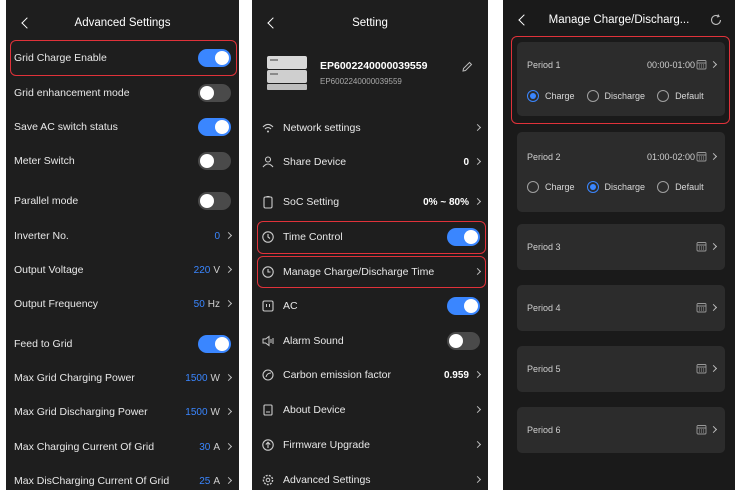 The image size is (735, 490). What do you see at coordinates (456, 375) in the screenshot?
I see `carbon-factor-value: 0.959` at bounding box center [456, 375].